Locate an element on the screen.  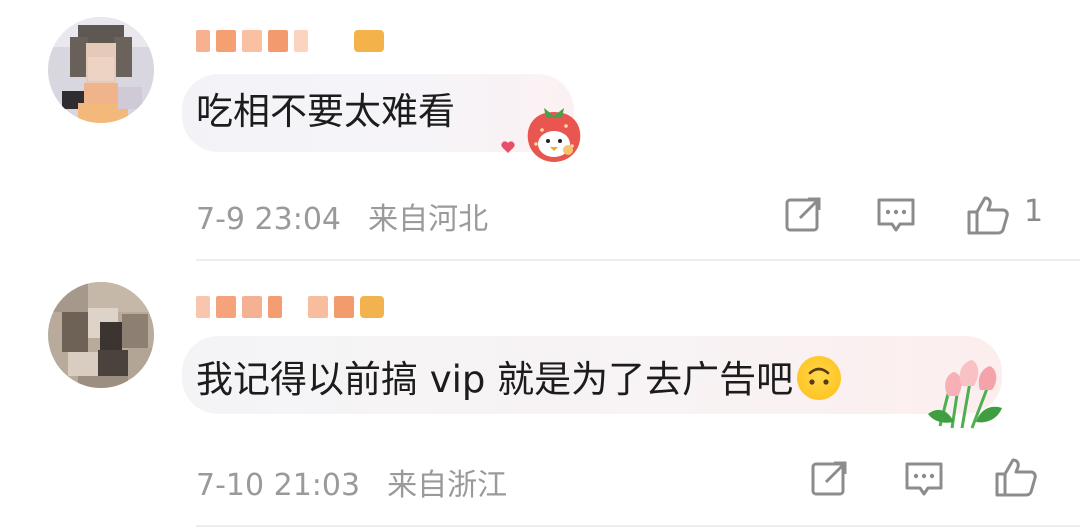
comment-location: 来自河北 is located at coordinates (428, 219).